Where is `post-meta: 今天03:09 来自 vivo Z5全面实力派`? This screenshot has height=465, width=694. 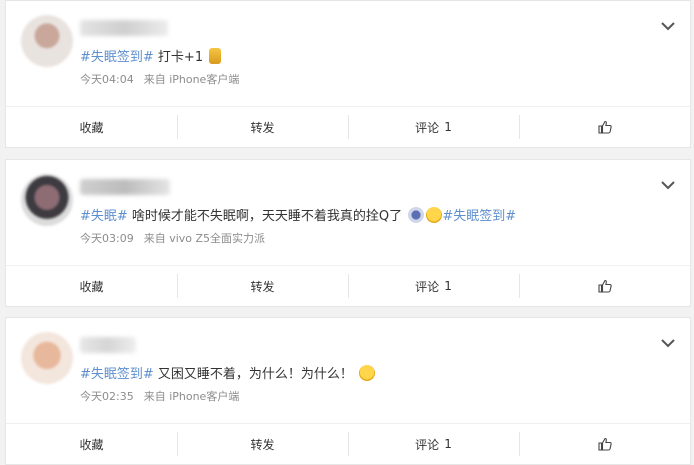
post-meta: 今天03:09 来自 vivo Z5全面实力派 is located at coordinates (172, 238).